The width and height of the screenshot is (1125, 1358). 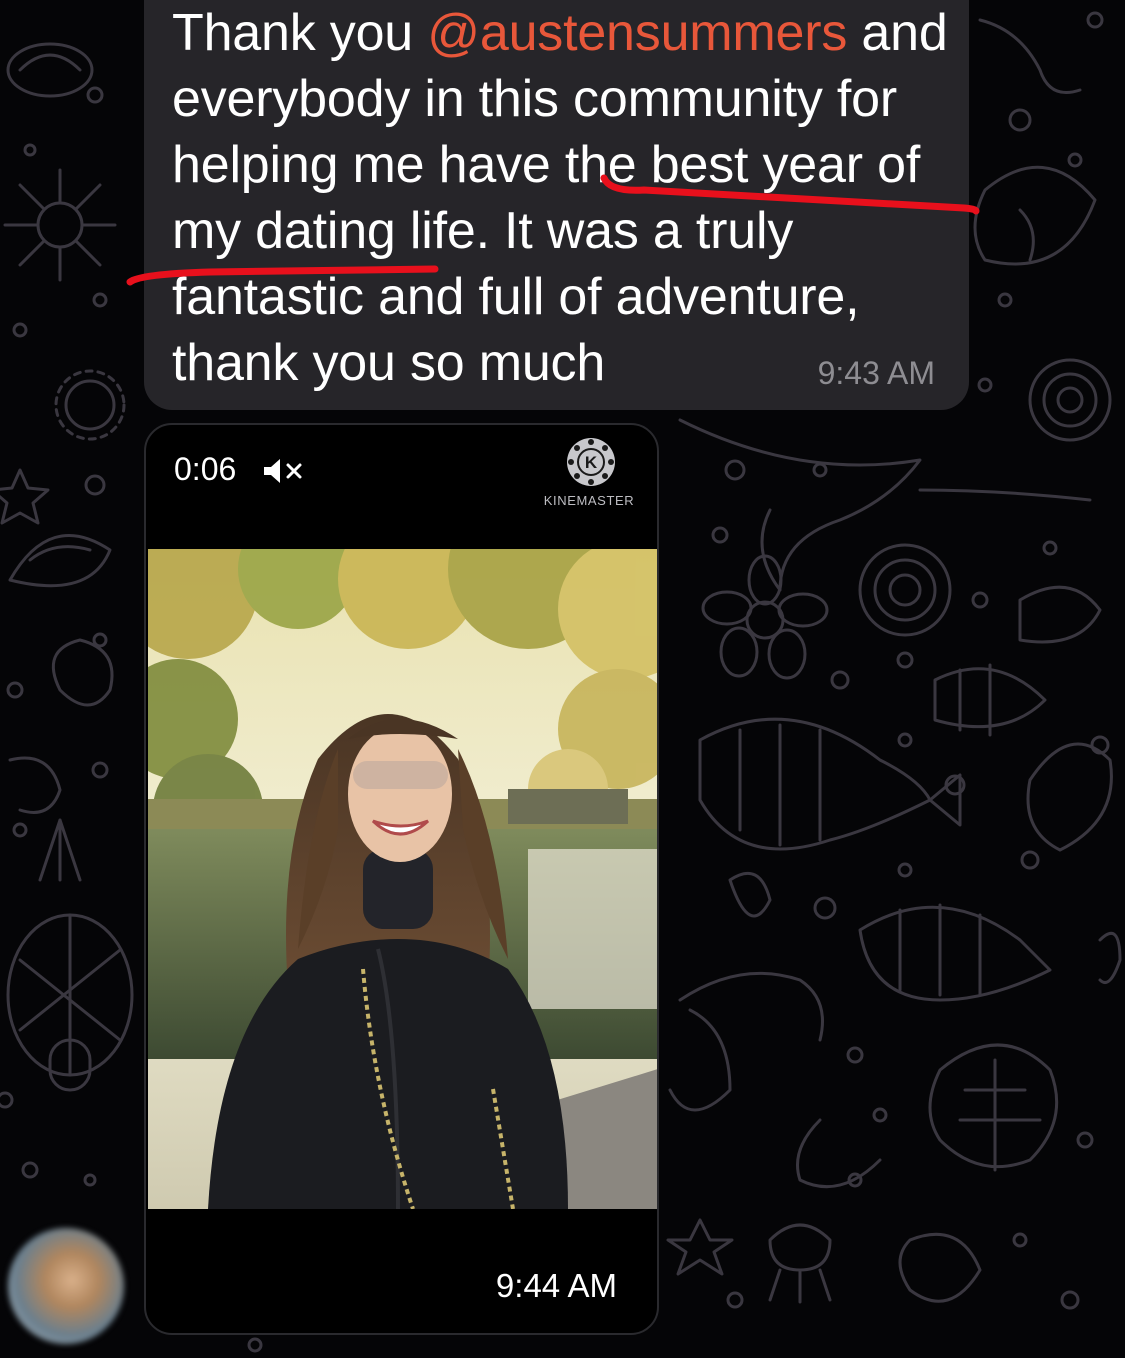 I want to click on svg-text: K, so click(x=591, y=462).